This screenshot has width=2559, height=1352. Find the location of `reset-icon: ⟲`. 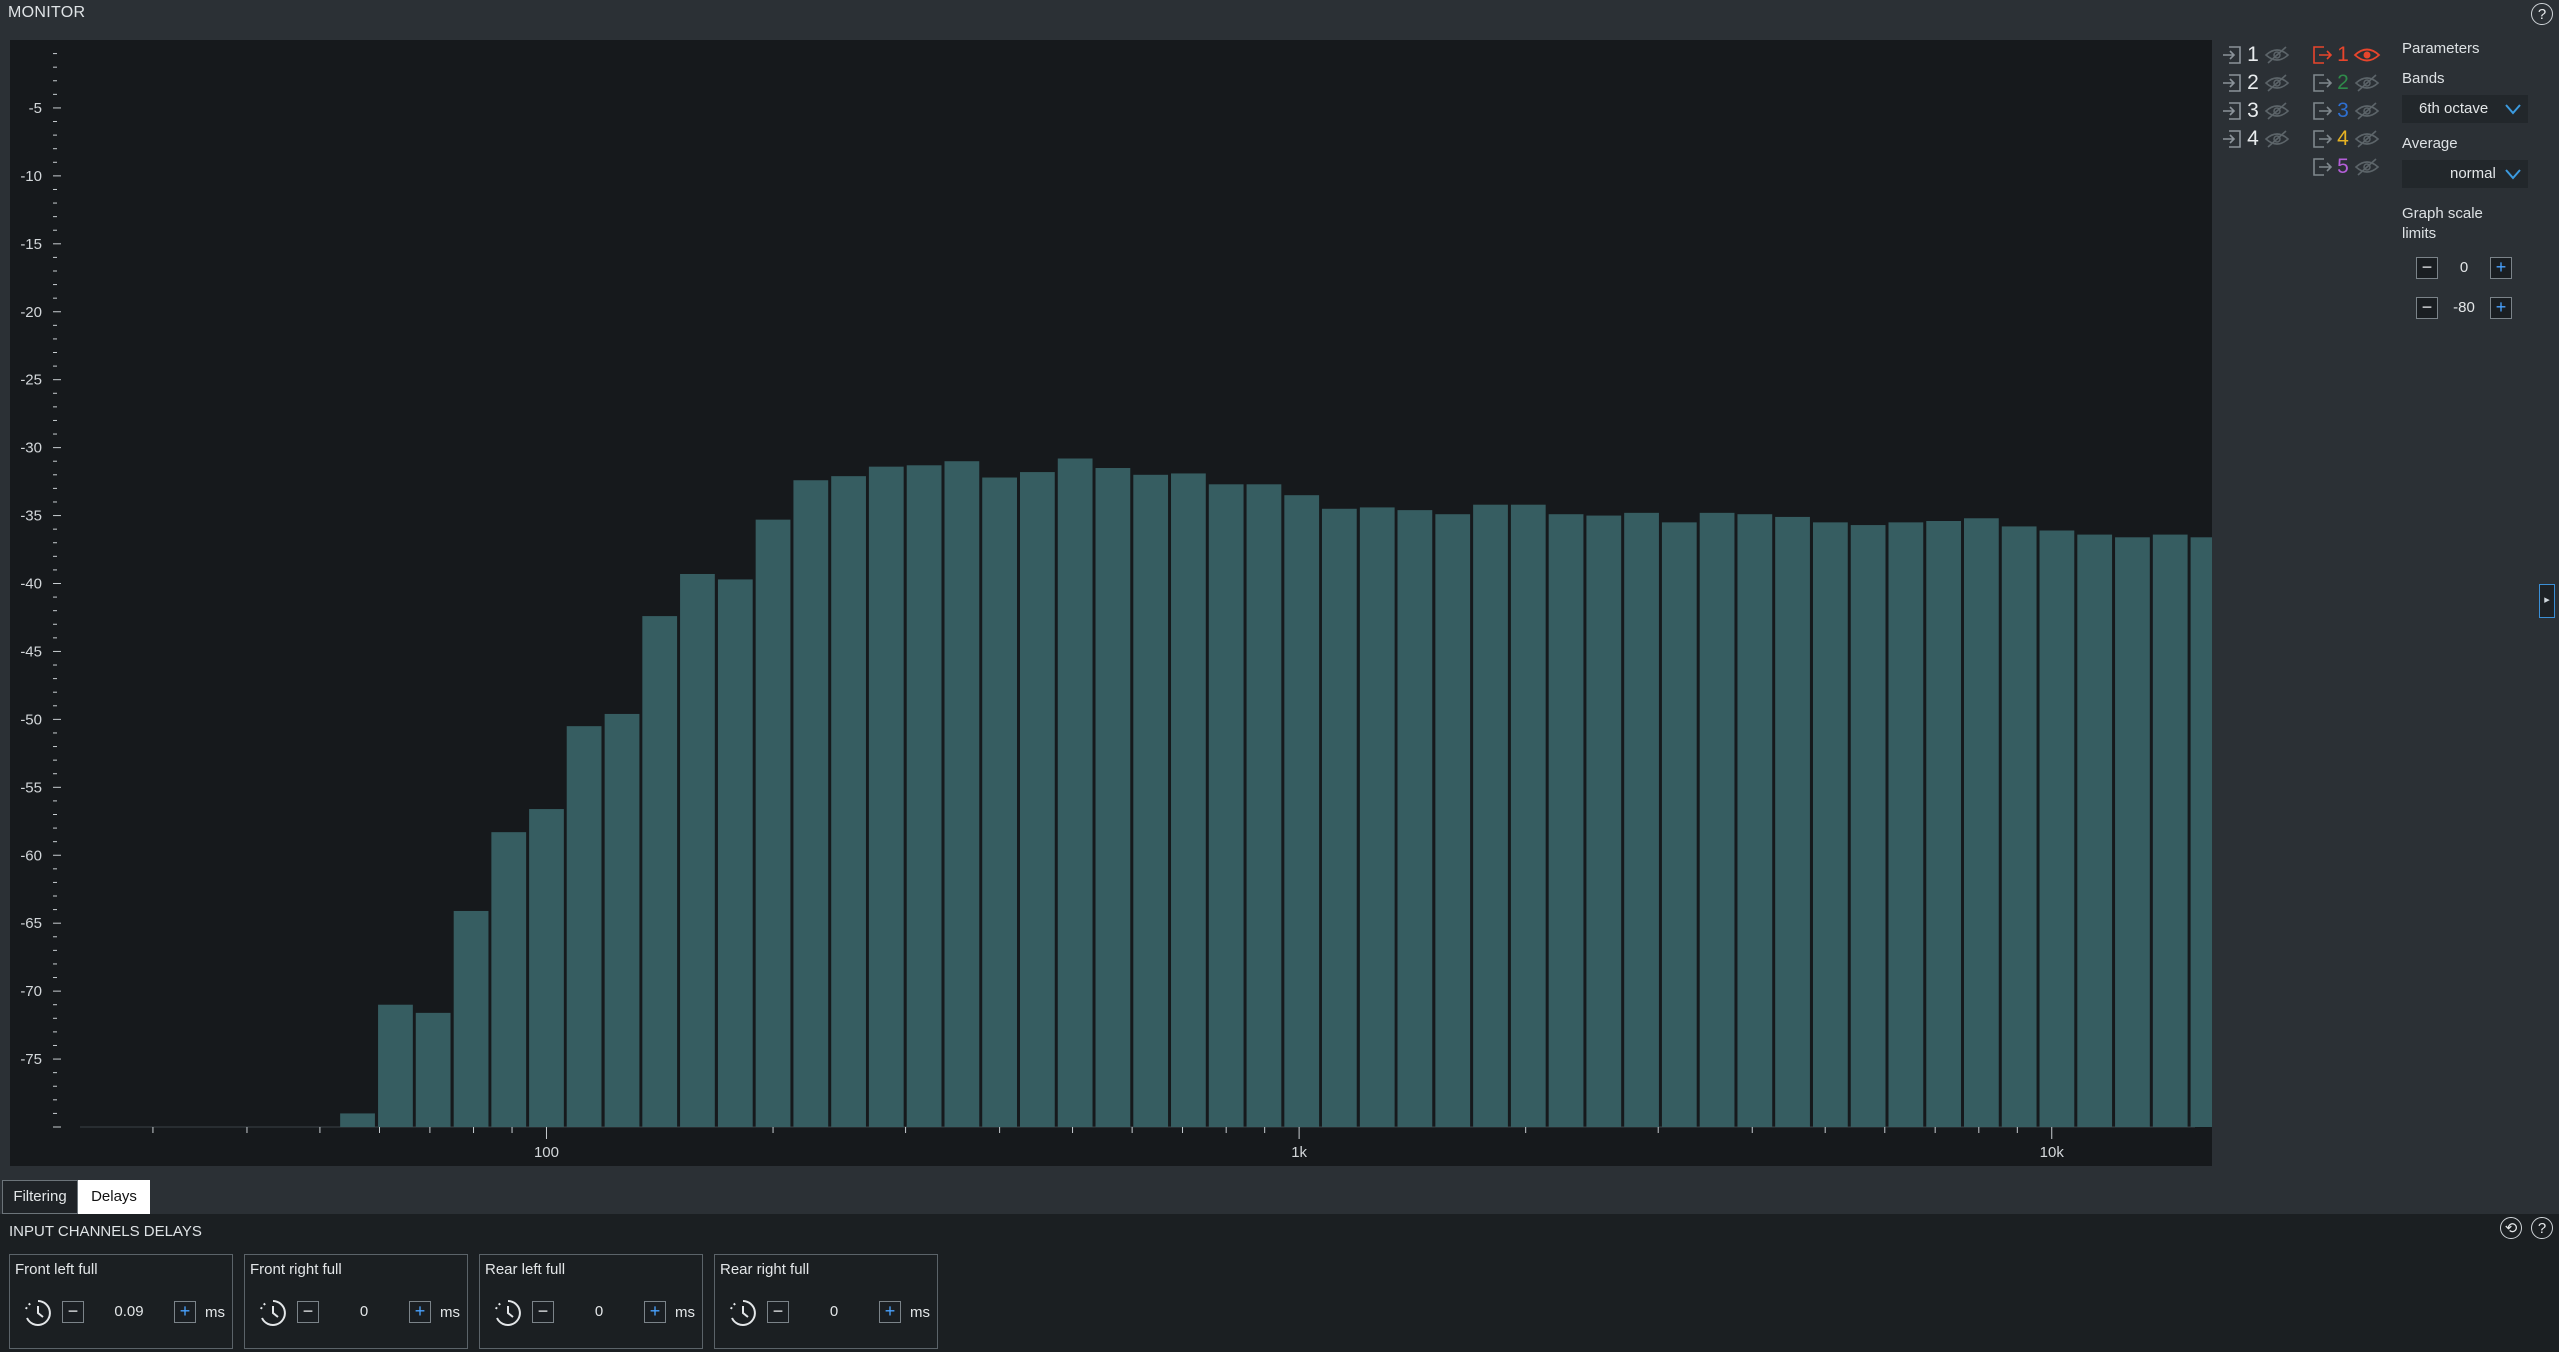

reset-icon: ⟲ is located at coordinates (2511, 1228).